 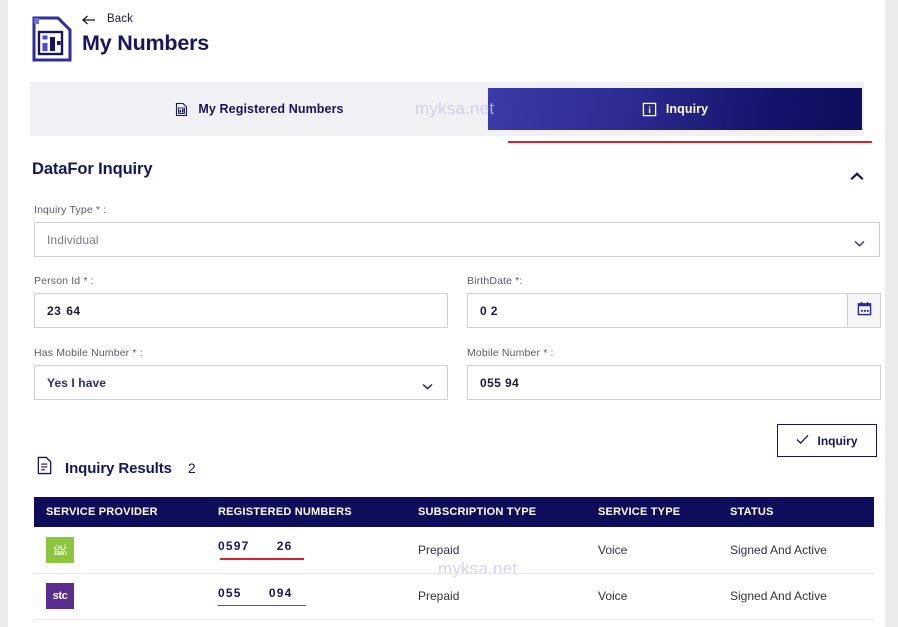 What do you see at coordinates (802, 512) in the screenshot?
I see `column-header-status: STATUS` at bounding box center [802, 512].